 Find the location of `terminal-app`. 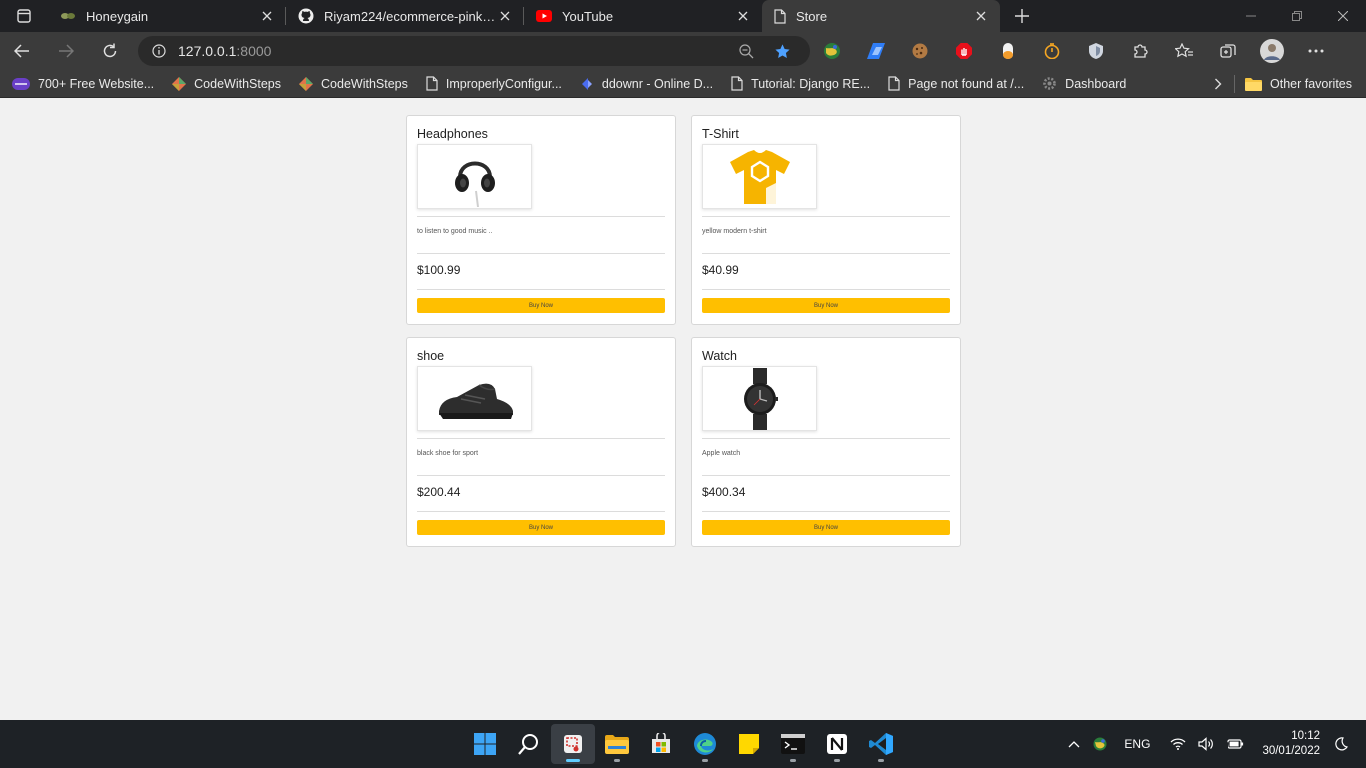

terminal-app is located at coordinates (793, 744).